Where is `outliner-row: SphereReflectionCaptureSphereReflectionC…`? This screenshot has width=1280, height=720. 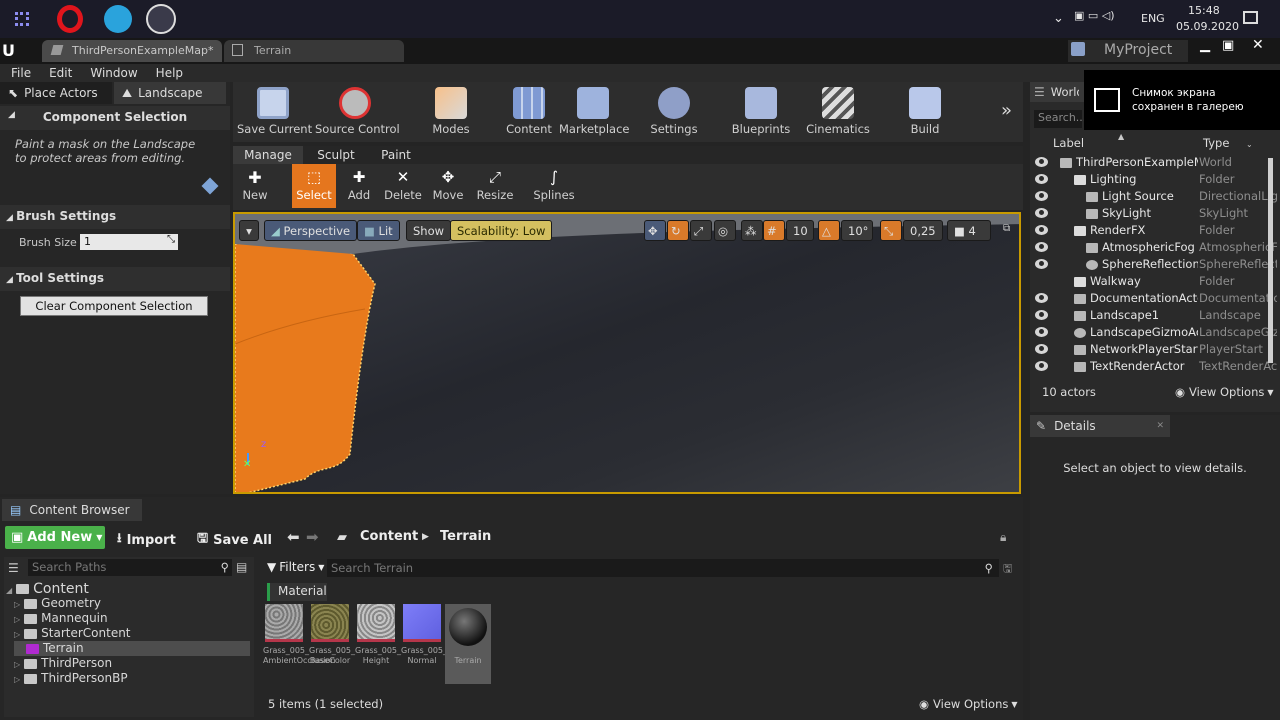 outliner-row: SphereReflectionCaptureSphereReflectionC… is located at coordinates (1155, 265).